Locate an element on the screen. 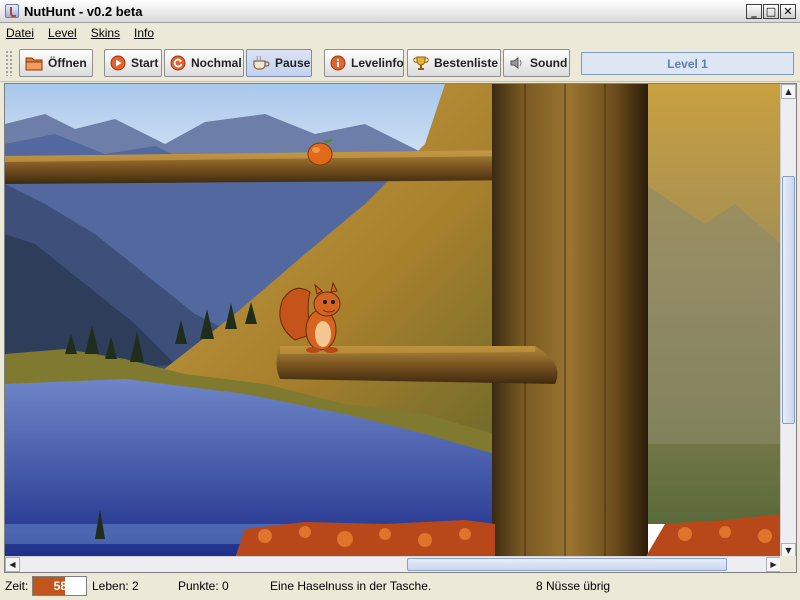  menu-info: Info is located at coordinates (144, 33).